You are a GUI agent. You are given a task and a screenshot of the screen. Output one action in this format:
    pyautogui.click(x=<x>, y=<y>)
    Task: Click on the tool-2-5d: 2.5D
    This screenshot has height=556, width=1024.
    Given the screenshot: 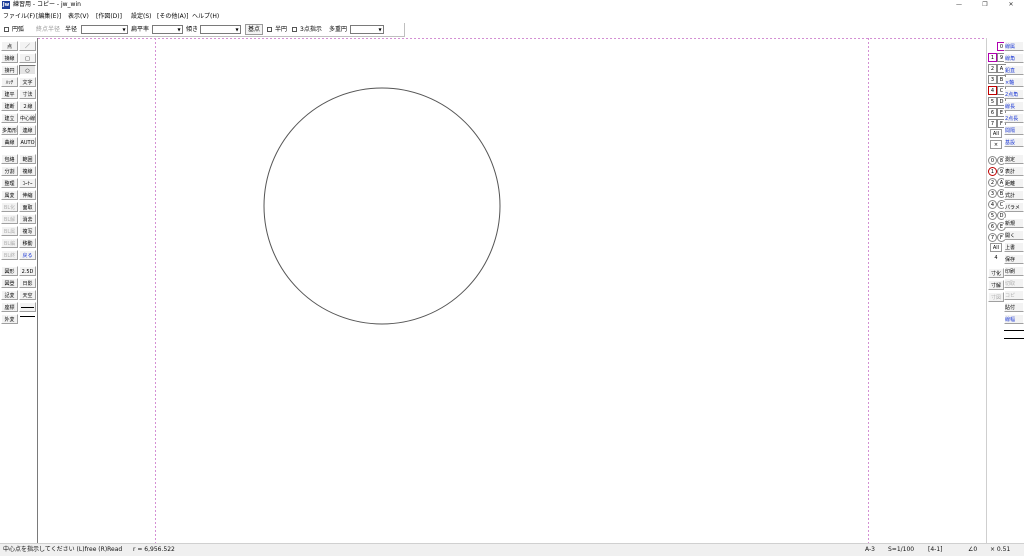 What is the action you would take?
    pyautogui.click(x=27, y=271)
    